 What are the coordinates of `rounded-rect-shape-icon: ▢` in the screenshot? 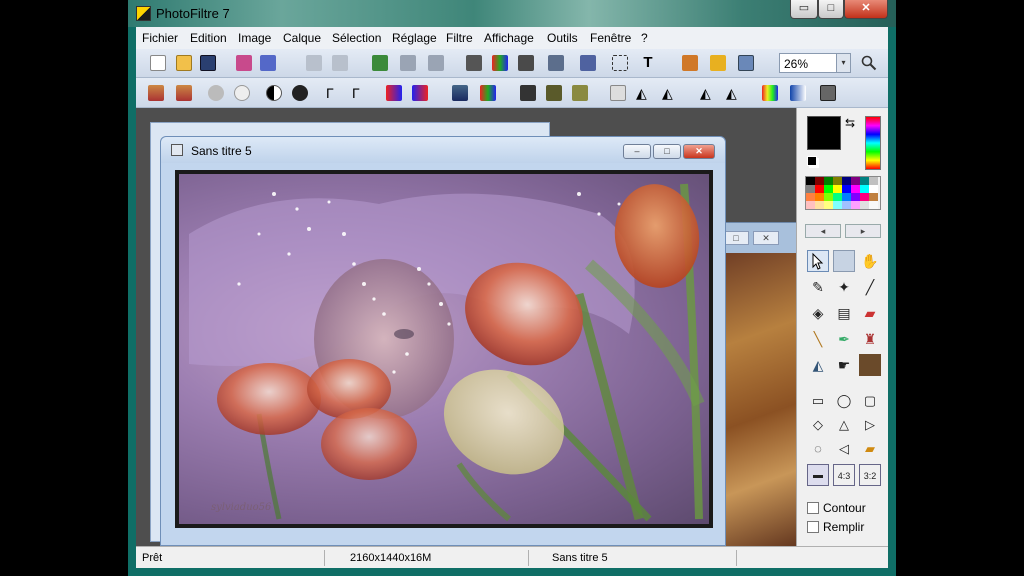 It's located at (870, 401).